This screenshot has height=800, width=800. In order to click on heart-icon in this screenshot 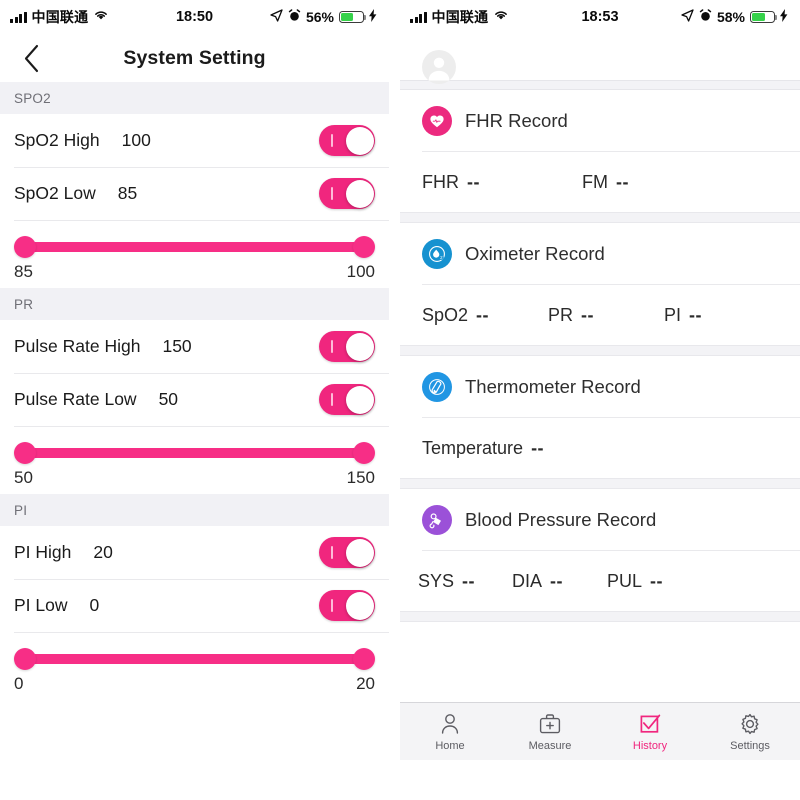, I will do `click(437, 121)`.